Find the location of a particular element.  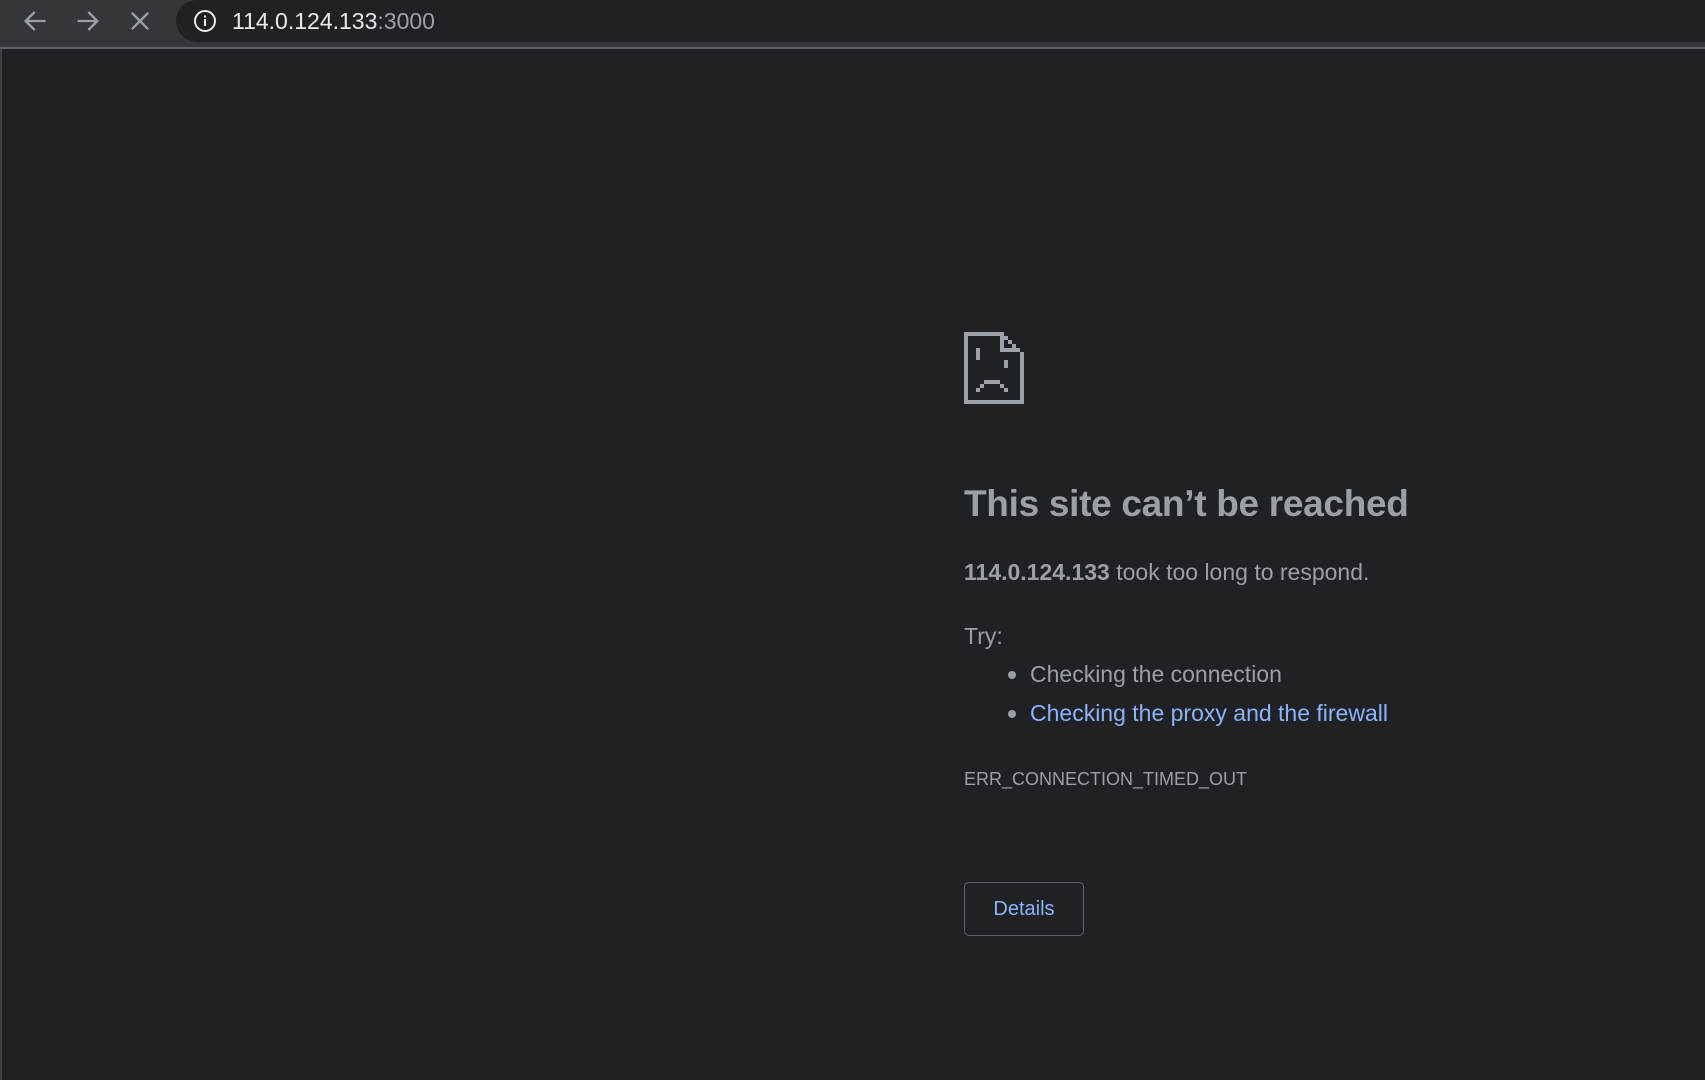

suggestion-check-proxy-firewall: Checking the proxy and the firewall is located at coordinates (1176, 718).